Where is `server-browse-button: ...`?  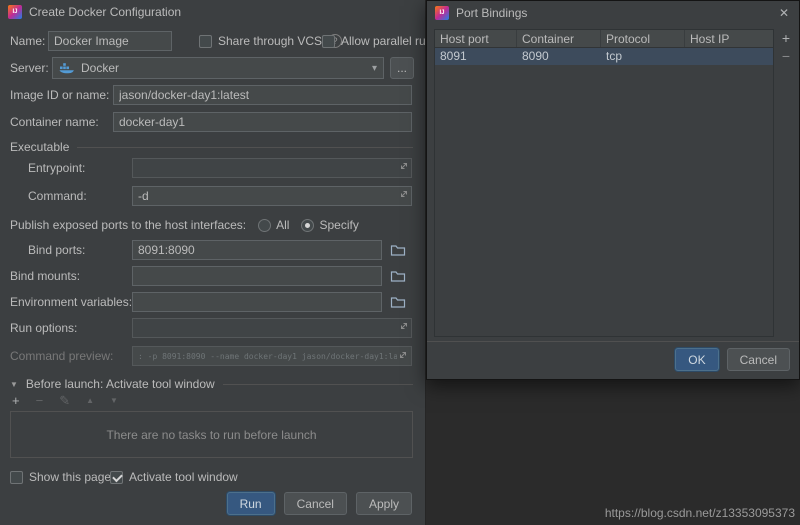 server-browse-button: ... is located at coordinates (402, 68).